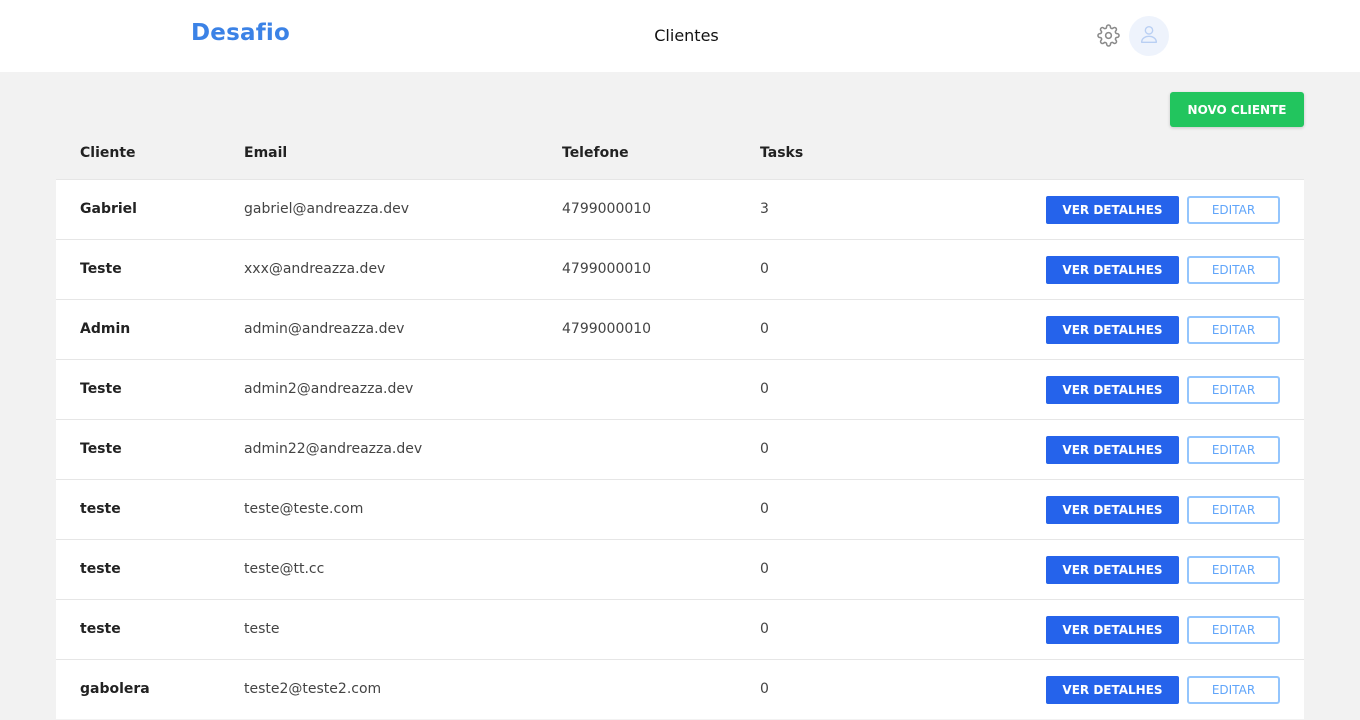  Describe the element at coordinates (315, 269) in the screenshot. I see `client-email: xxx@andreazza.dev` at that location.